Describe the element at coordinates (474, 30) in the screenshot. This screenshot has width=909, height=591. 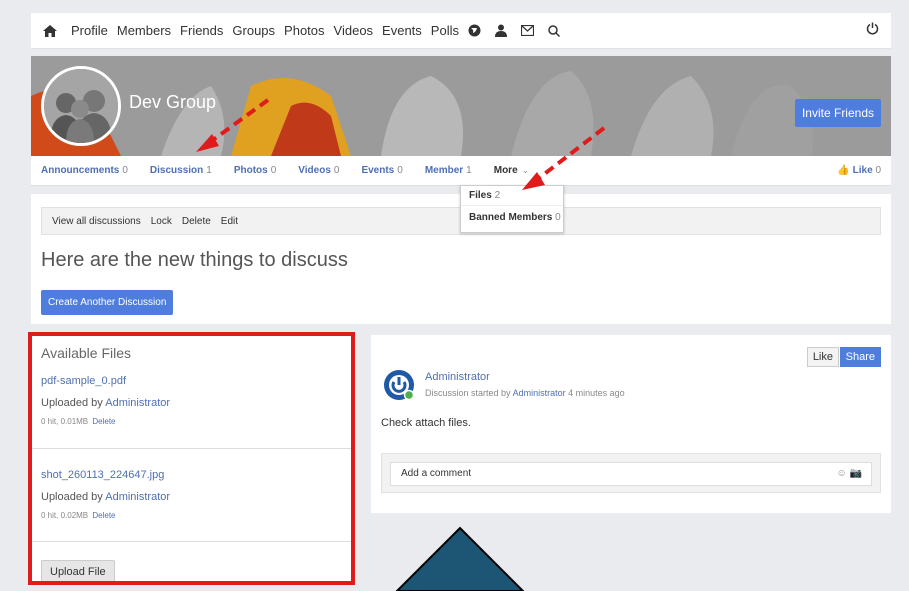
I see `globe-icon` at that location.